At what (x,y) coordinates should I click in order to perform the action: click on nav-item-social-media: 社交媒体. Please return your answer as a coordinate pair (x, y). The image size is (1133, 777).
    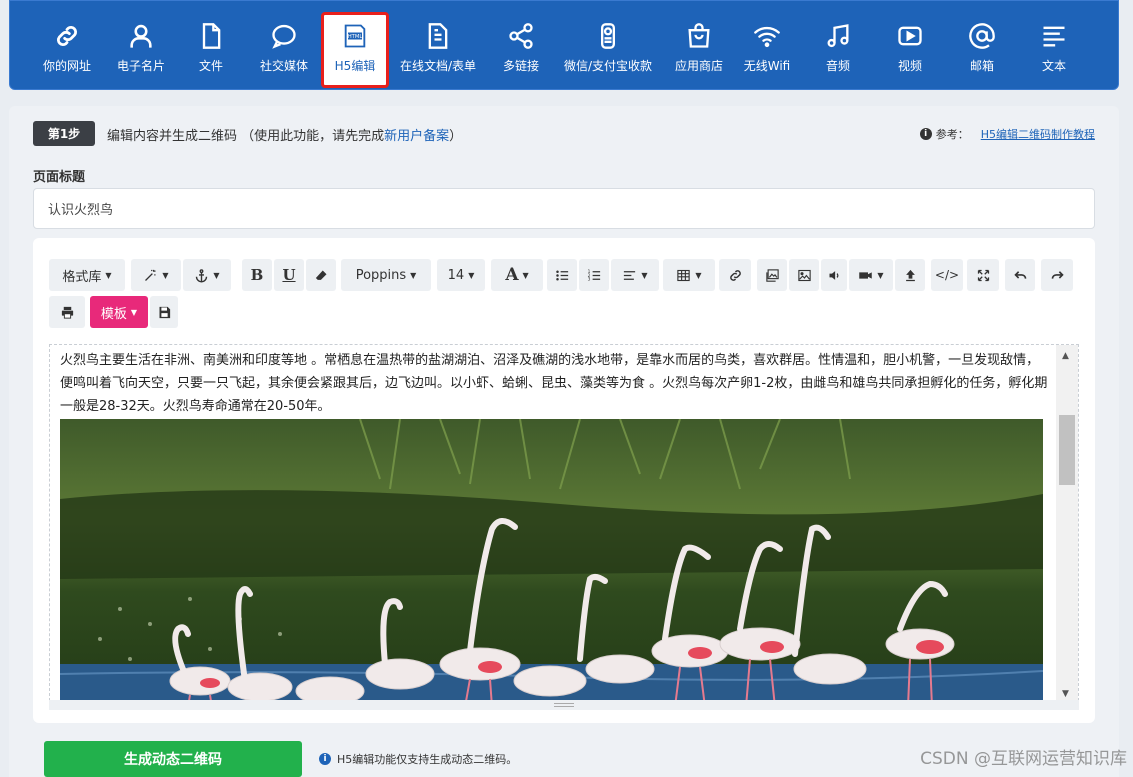
    Looking at the image, I should click on (284, 46).